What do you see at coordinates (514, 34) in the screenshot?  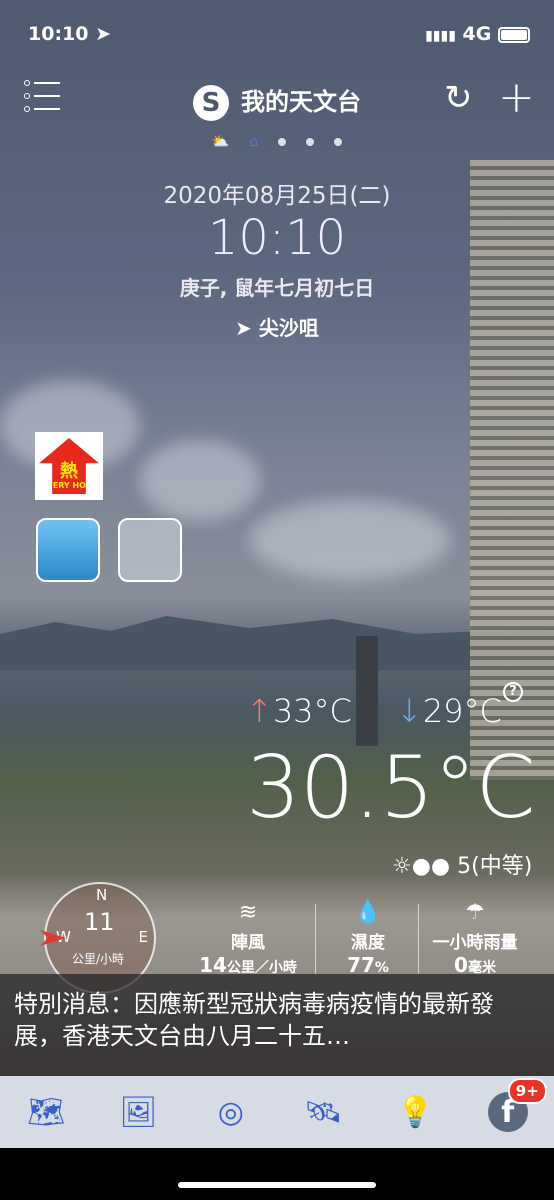 I see `battery-icon` at bounding box center [514, 34].